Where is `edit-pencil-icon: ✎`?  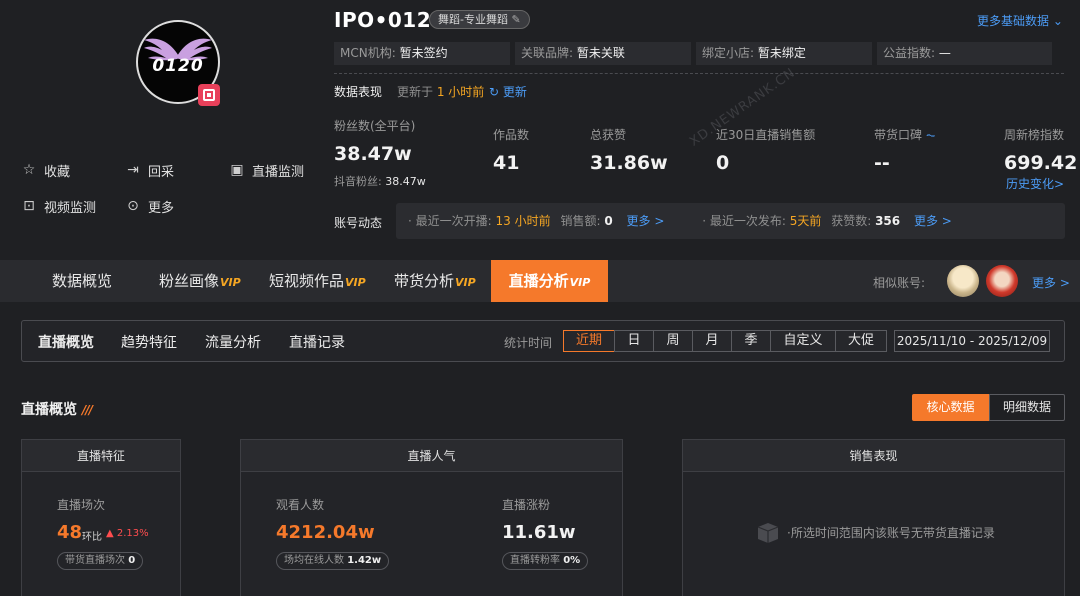 edit-pencil-icon: ✎ is located at coordinates (515, 19).